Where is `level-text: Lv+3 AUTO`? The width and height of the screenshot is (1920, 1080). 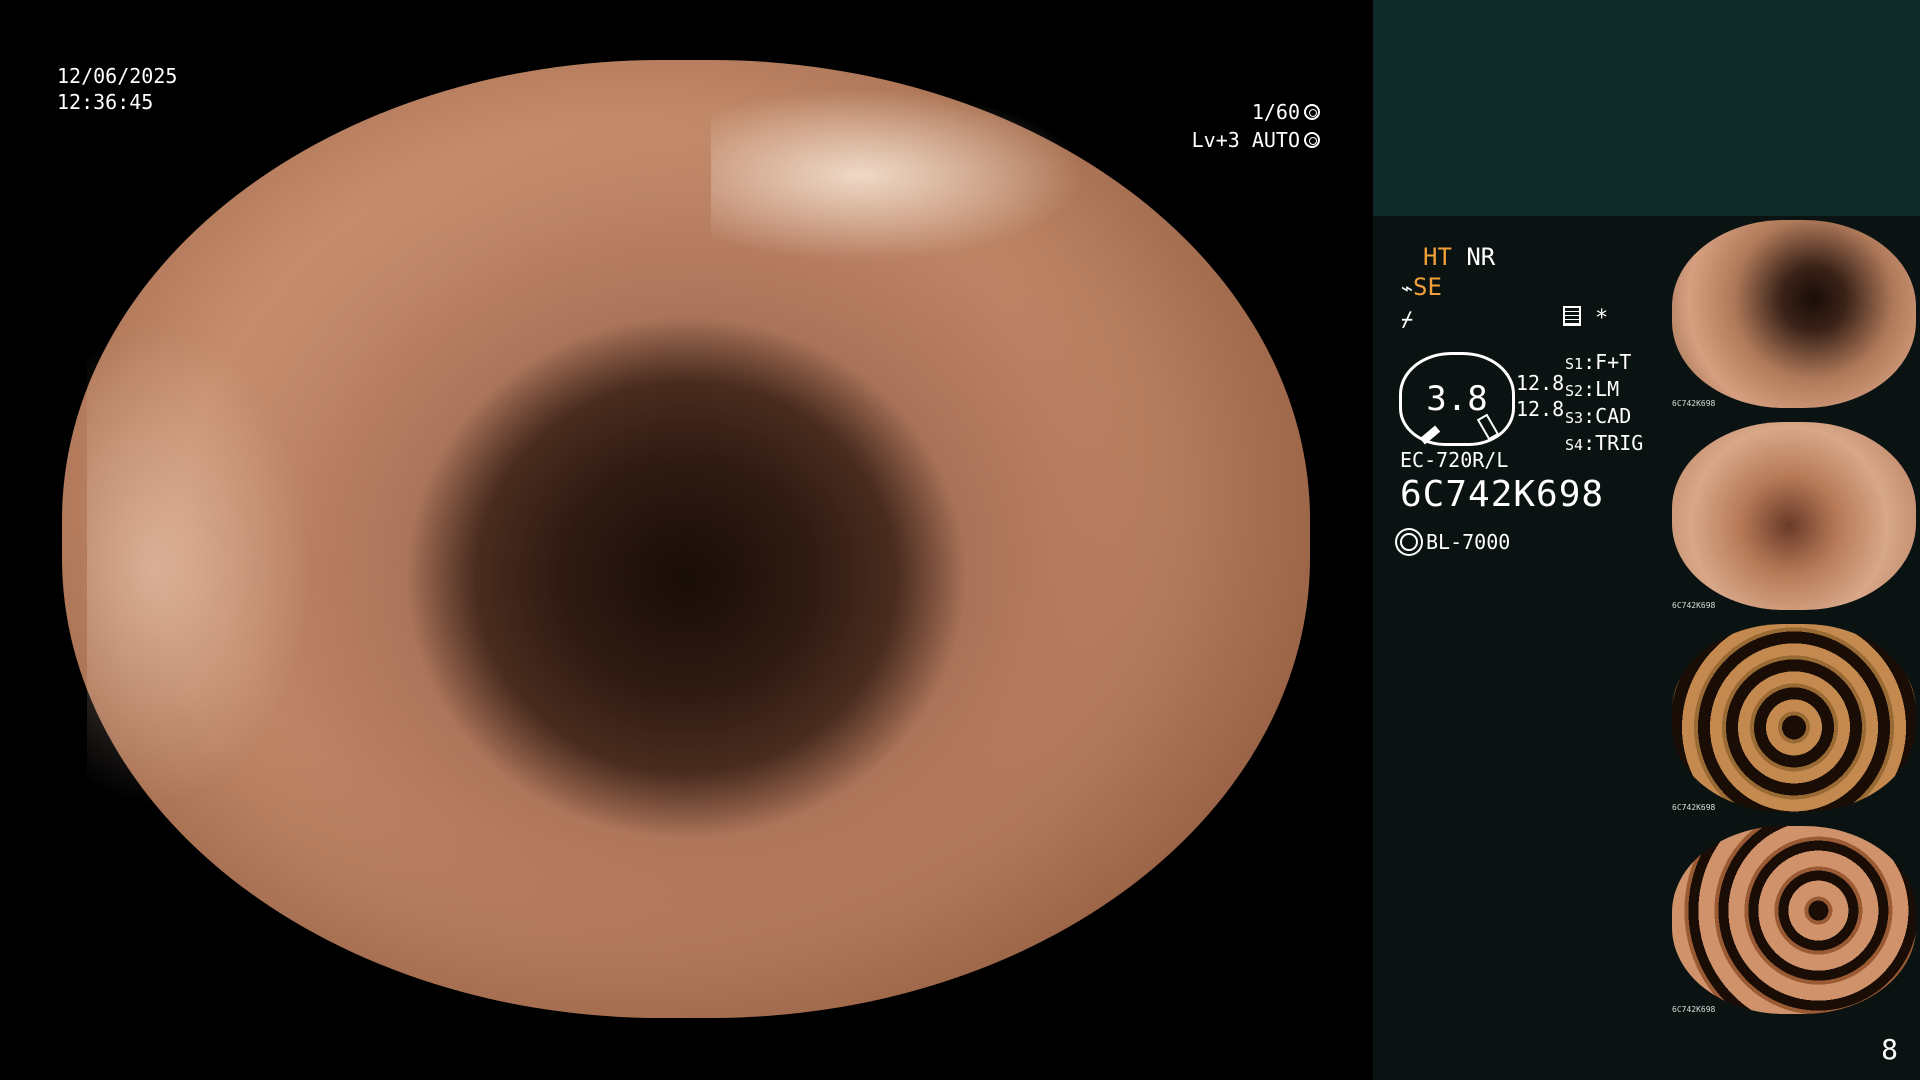 level-text: Lv+3 AUTO is located at coordinates (1245, 140).